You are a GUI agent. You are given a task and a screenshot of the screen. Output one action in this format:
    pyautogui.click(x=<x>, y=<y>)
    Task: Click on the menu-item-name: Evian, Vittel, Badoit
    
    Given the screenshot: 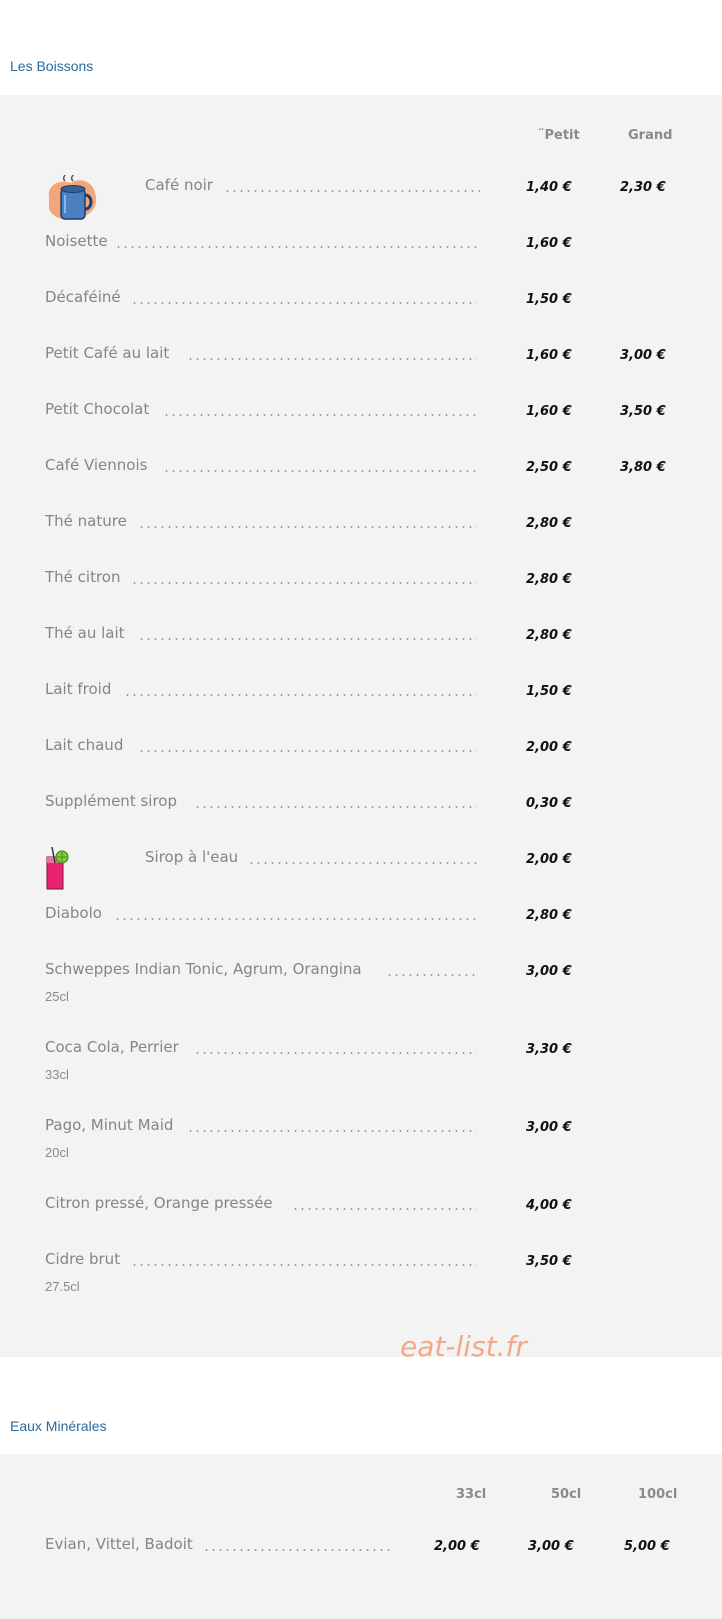 What is the action you would take?
    pyautogui.click(x=119, y=1544)
    